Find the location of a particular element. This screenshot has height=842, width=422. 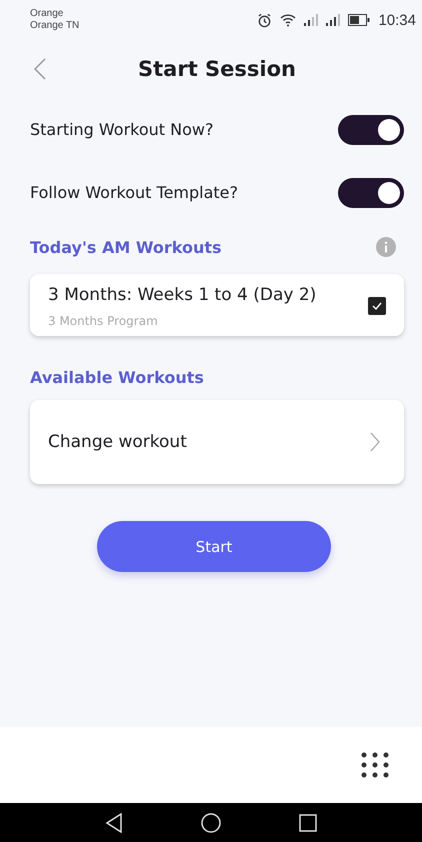

battery-icon is located at coordinates (359, 20).